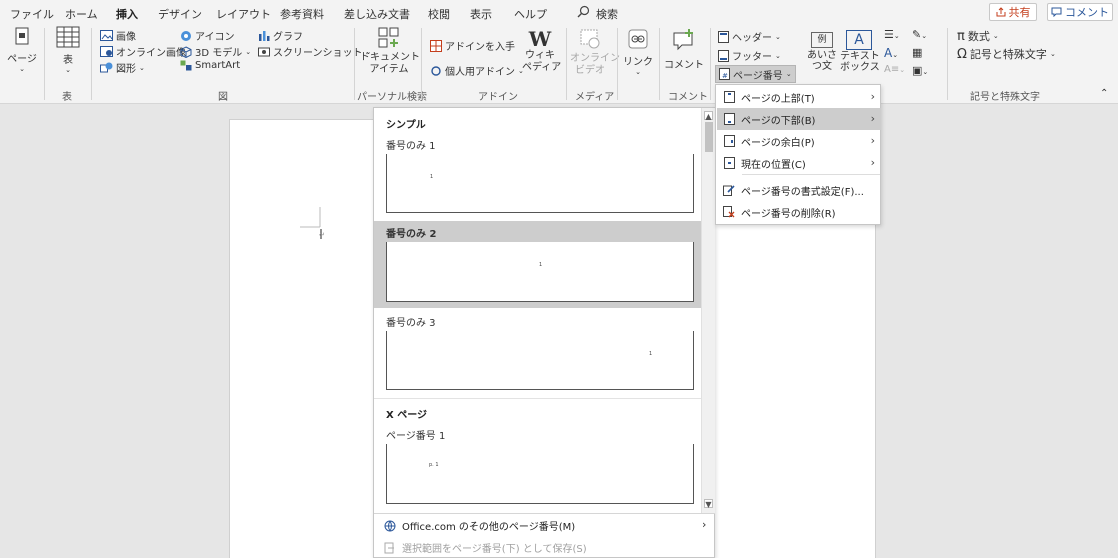 The width and height of the screenshot is (1118, 558). What do you see at coordinates (22, 36) in the screenshot?
I see `page-icon` at bounding box center [22, 36].